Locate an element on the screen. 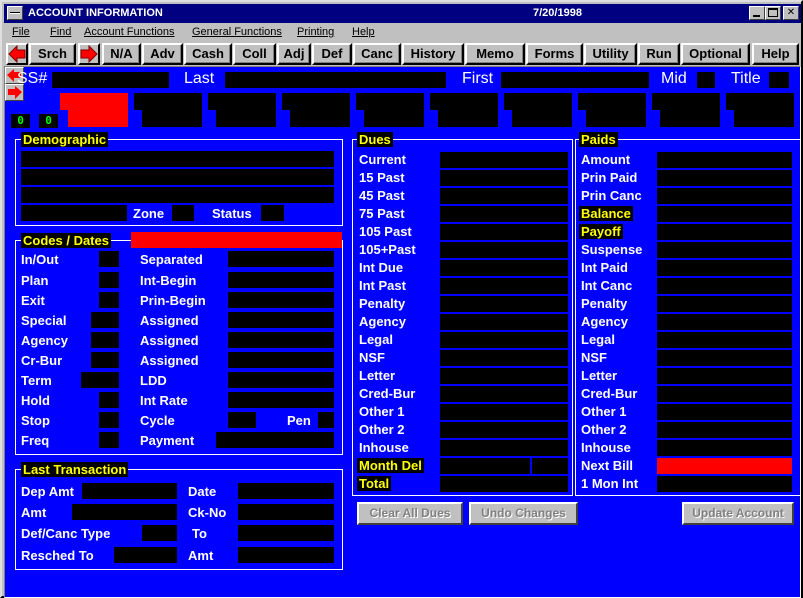  clear-all-dues-button: Clear All Dues is located at coordinates (410, 513).